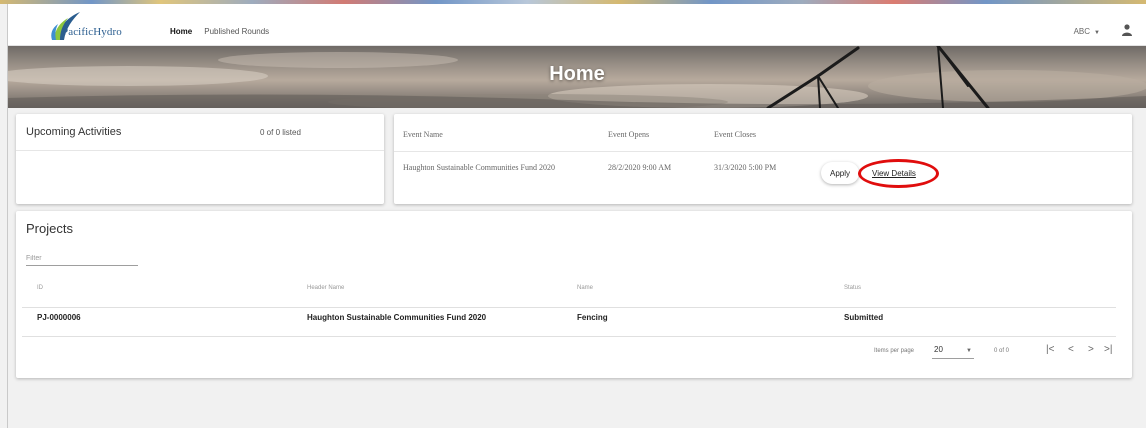 The height and width of the screenshot is (428, 1146). I want to click on column-header-event-opens: Event Opens, so click(629, 134).